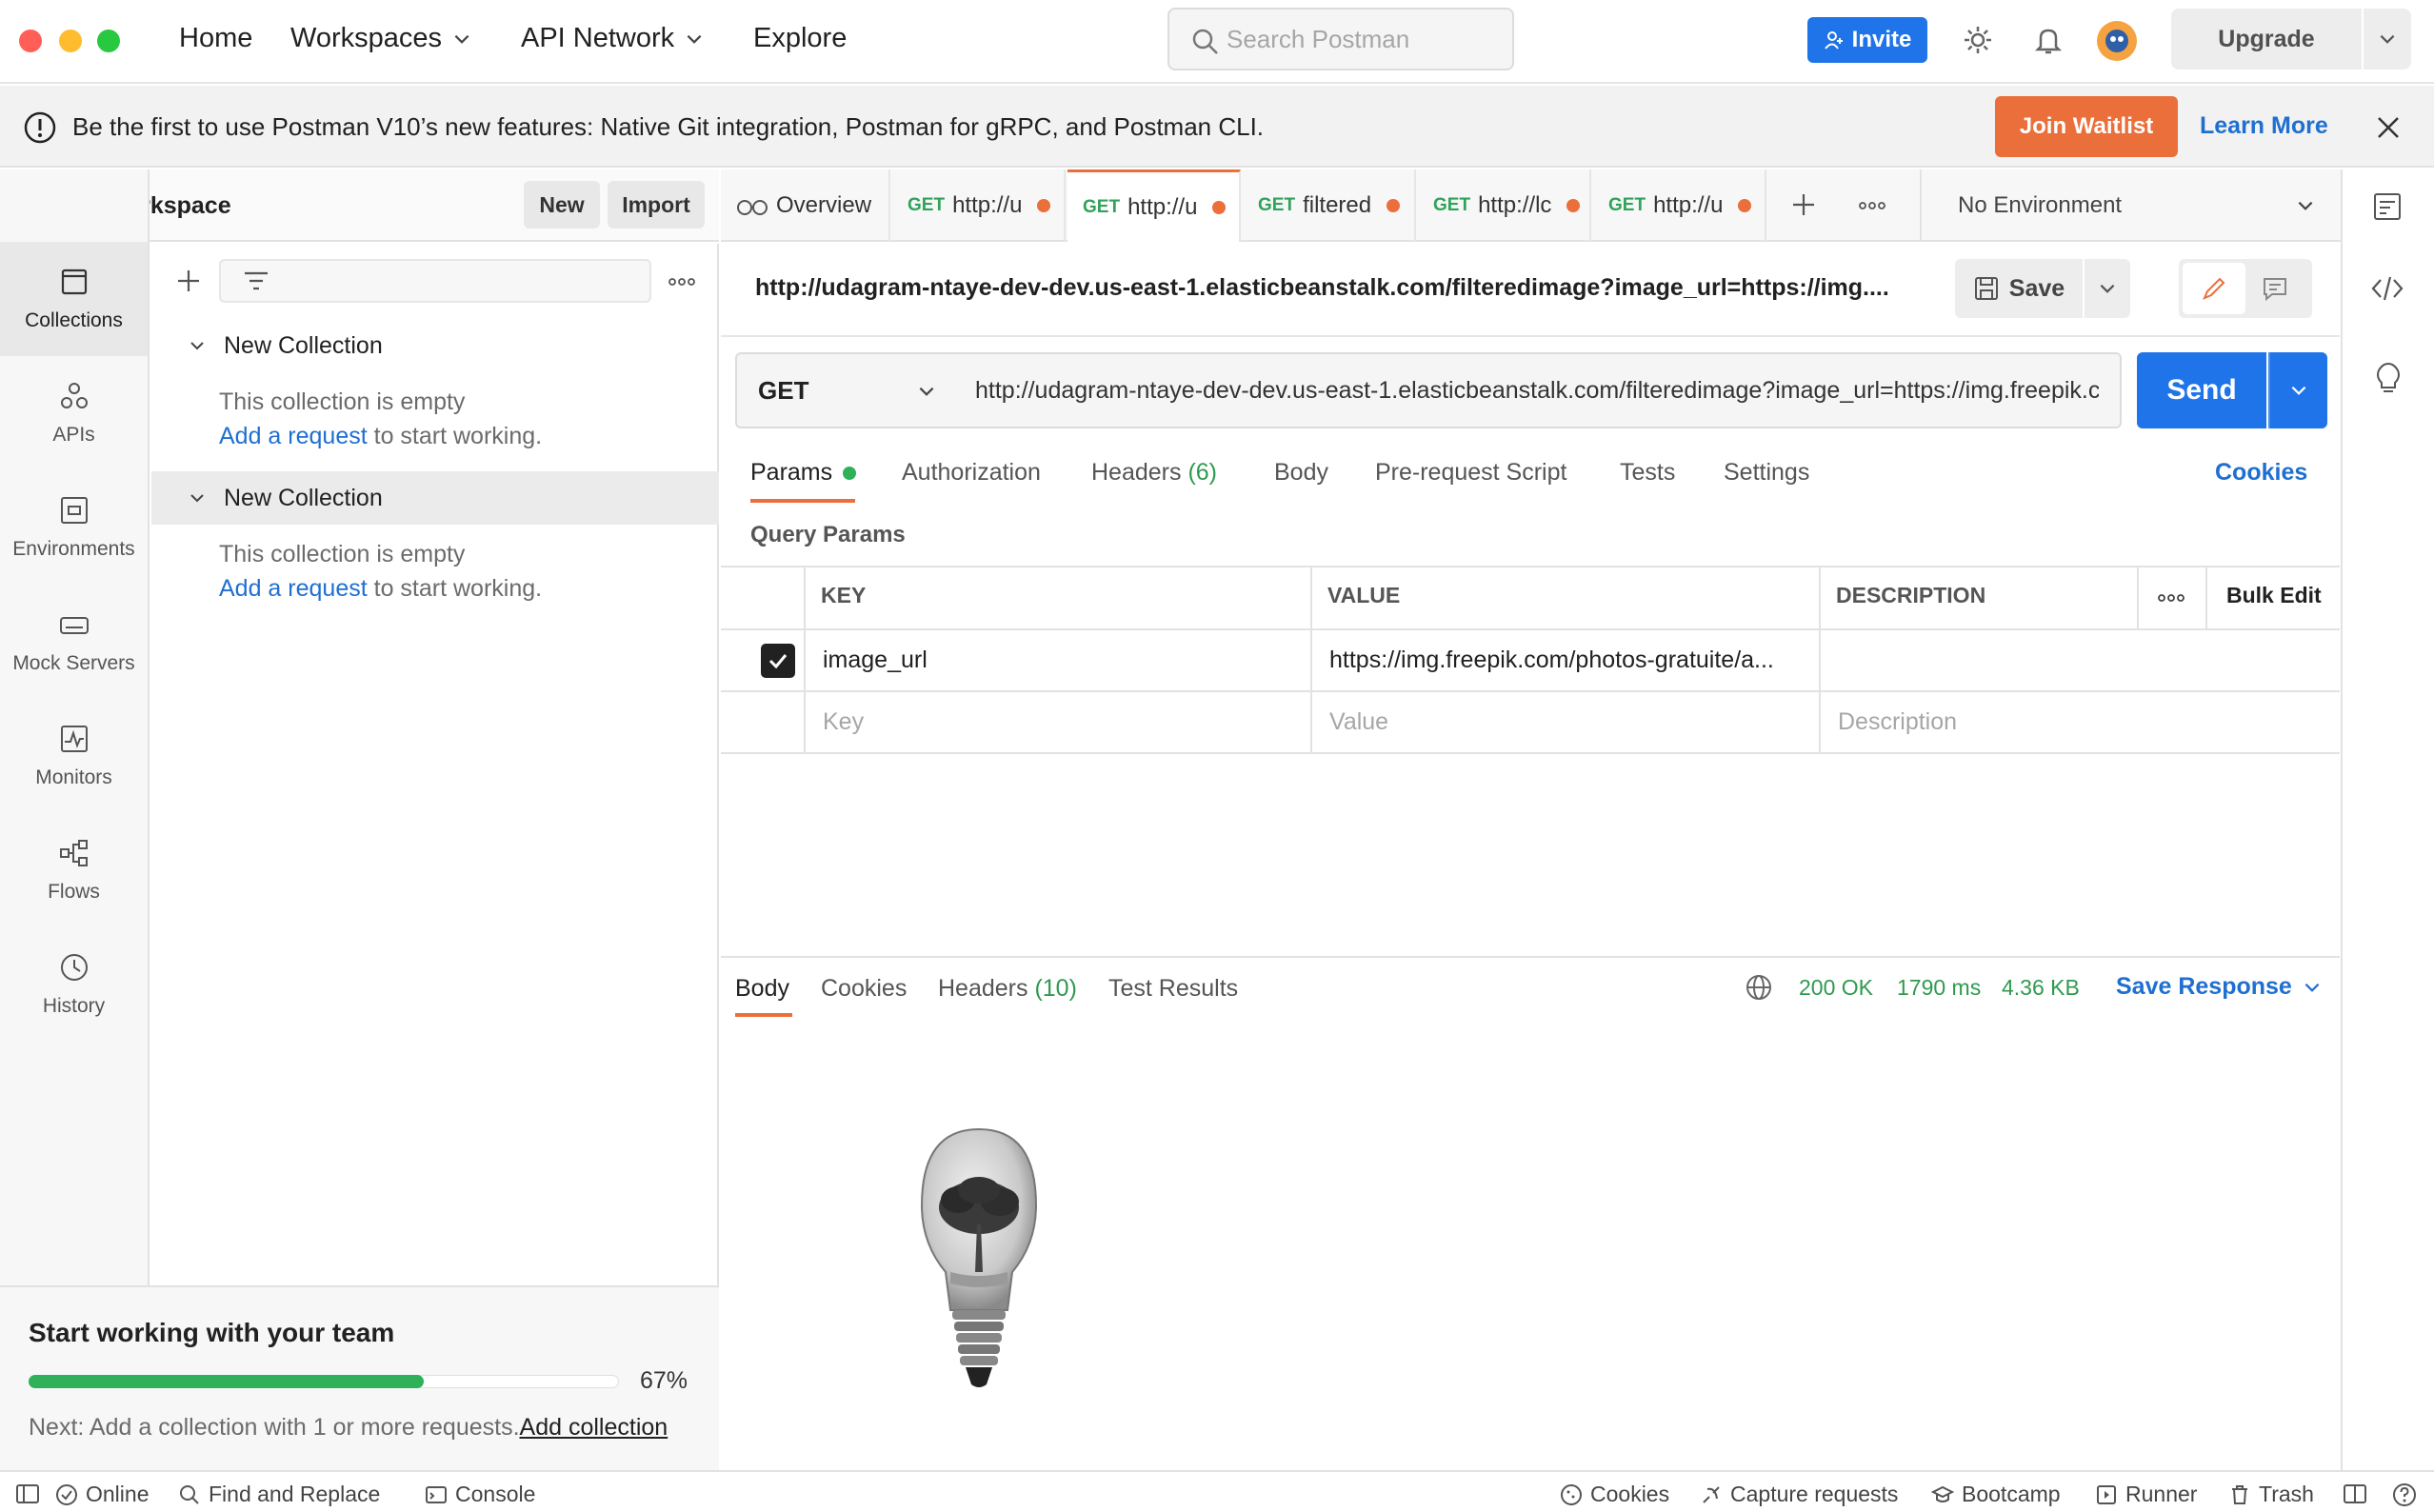 The image size is (2434, 1512). Describe the element at coordinates (74, 739) in the screenshot. I see `monitors-icon` at that location.